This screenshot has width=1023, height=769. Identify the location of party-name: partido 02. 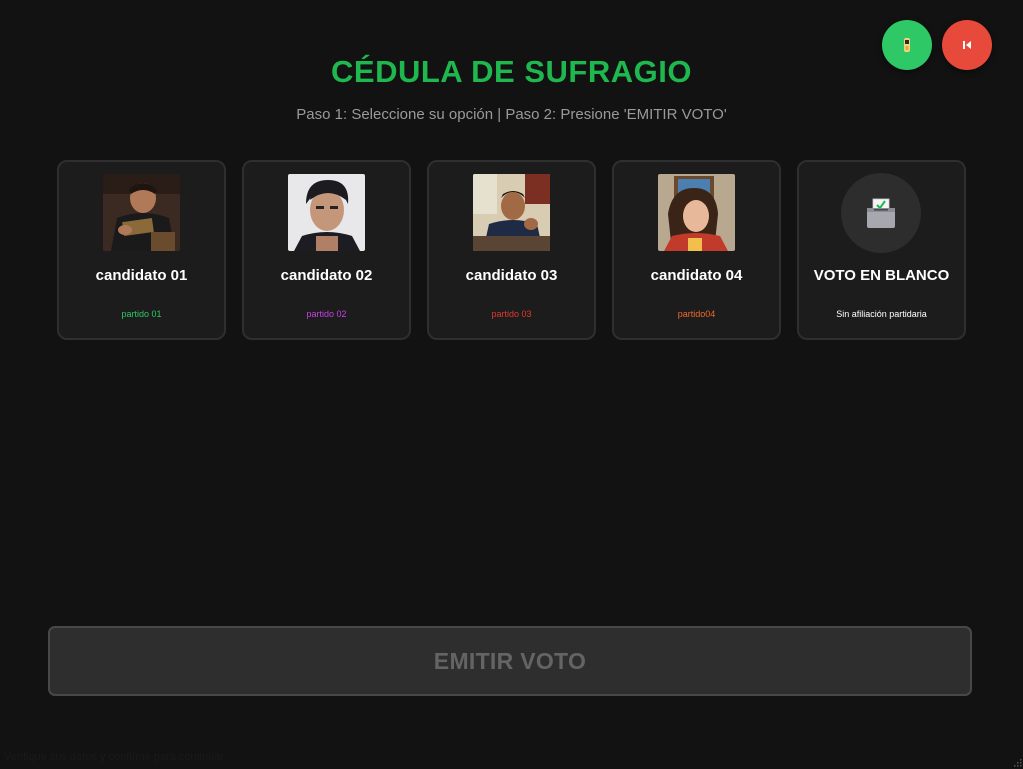
(326, 314).